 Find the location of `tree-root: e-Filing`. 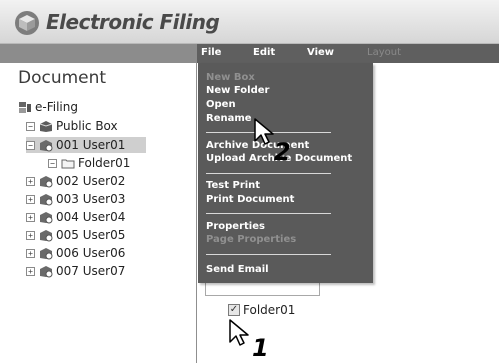

tree-root: e-Filing is located at coordinates (48, 107).